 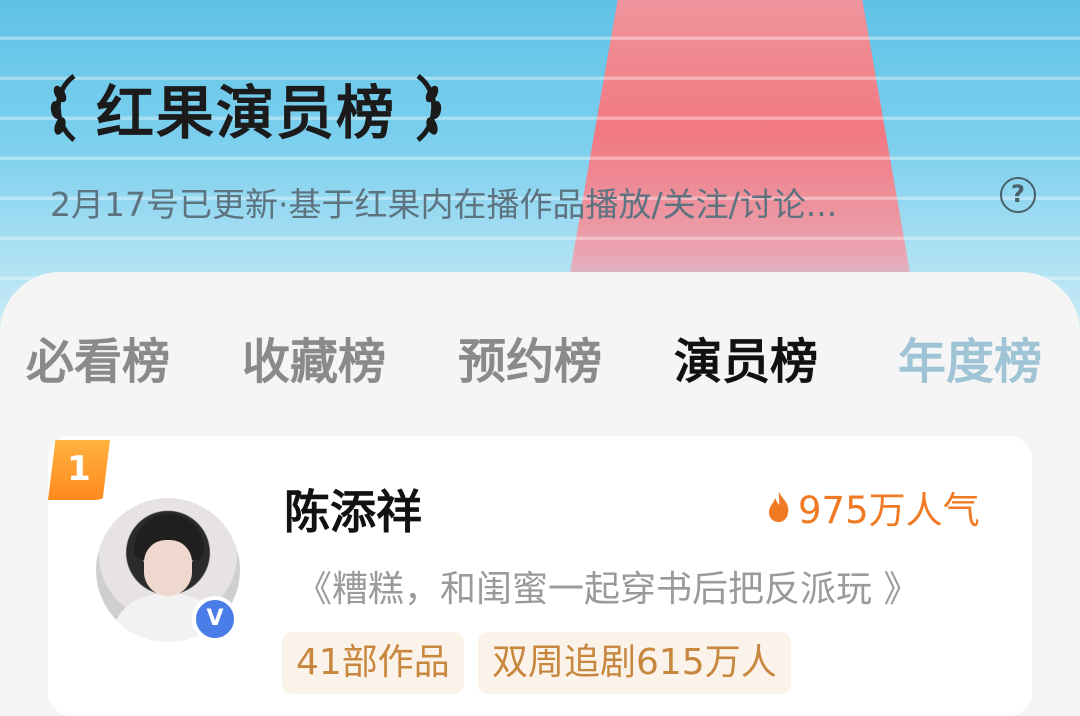 What do you see at coordinates (215, 619) in the screenshot?
I see `verified-icon: V` at bounding box center [215, 619].